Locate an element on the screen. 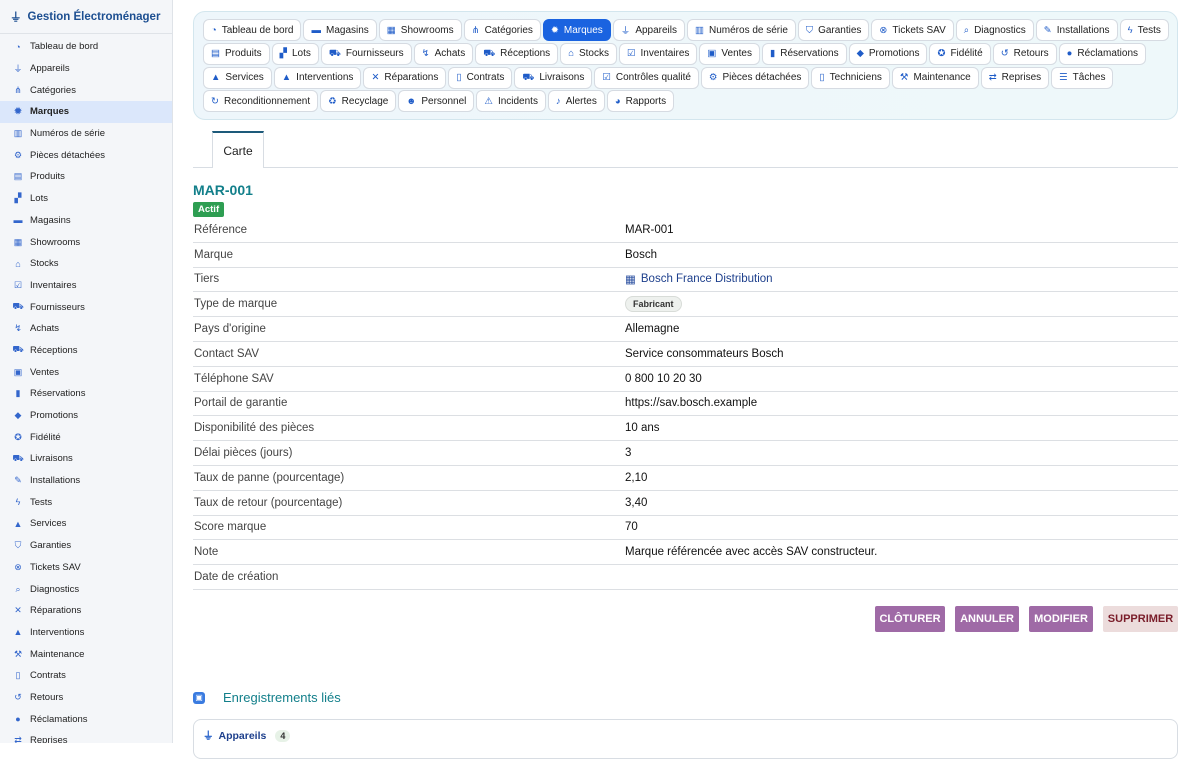  tab-techniciens: ▯ Techniciens is located at coordinates (850, 77).